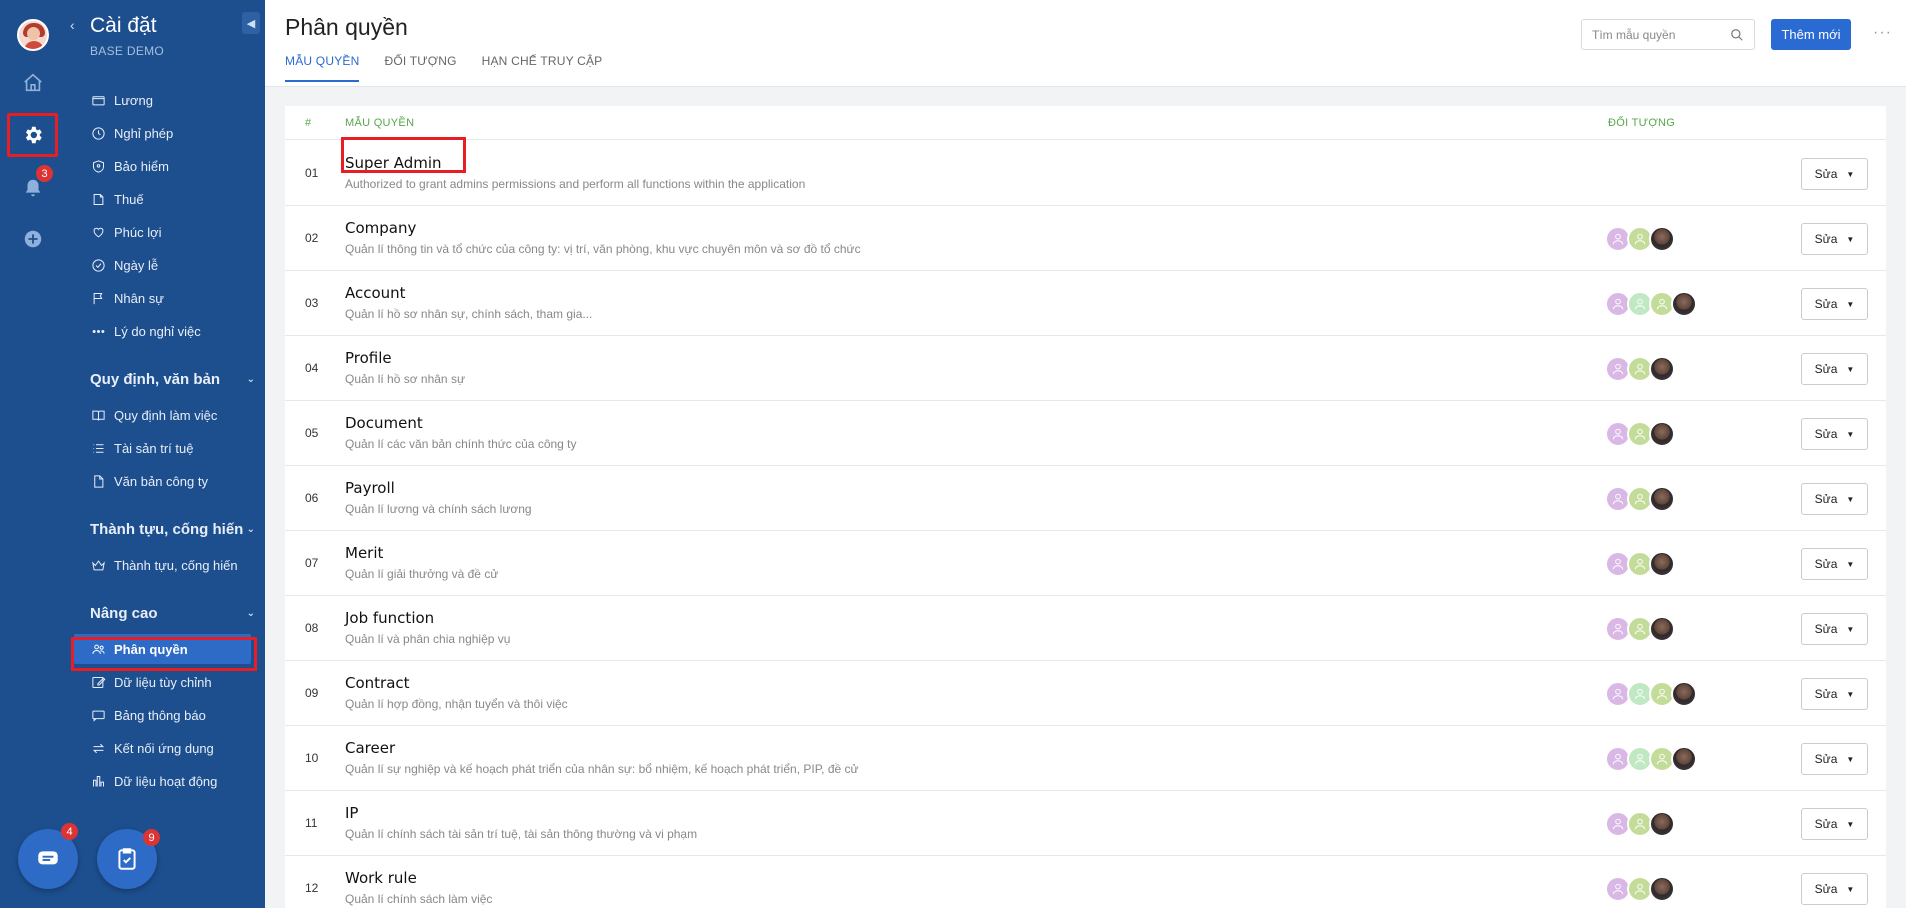  I want to click on add-circle-icon, so click(33, 239).